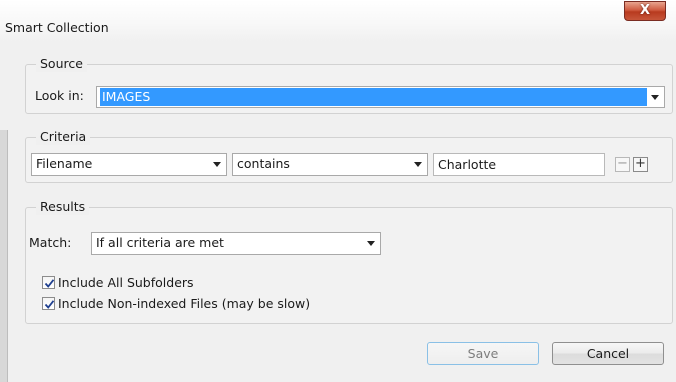 Image resolution: width=676 pixels, height=382 pixels. Describe the element at coordinates (126, 282) in the screenshot. I see `include-subfolders-label: Include All Subfolders` at that location.